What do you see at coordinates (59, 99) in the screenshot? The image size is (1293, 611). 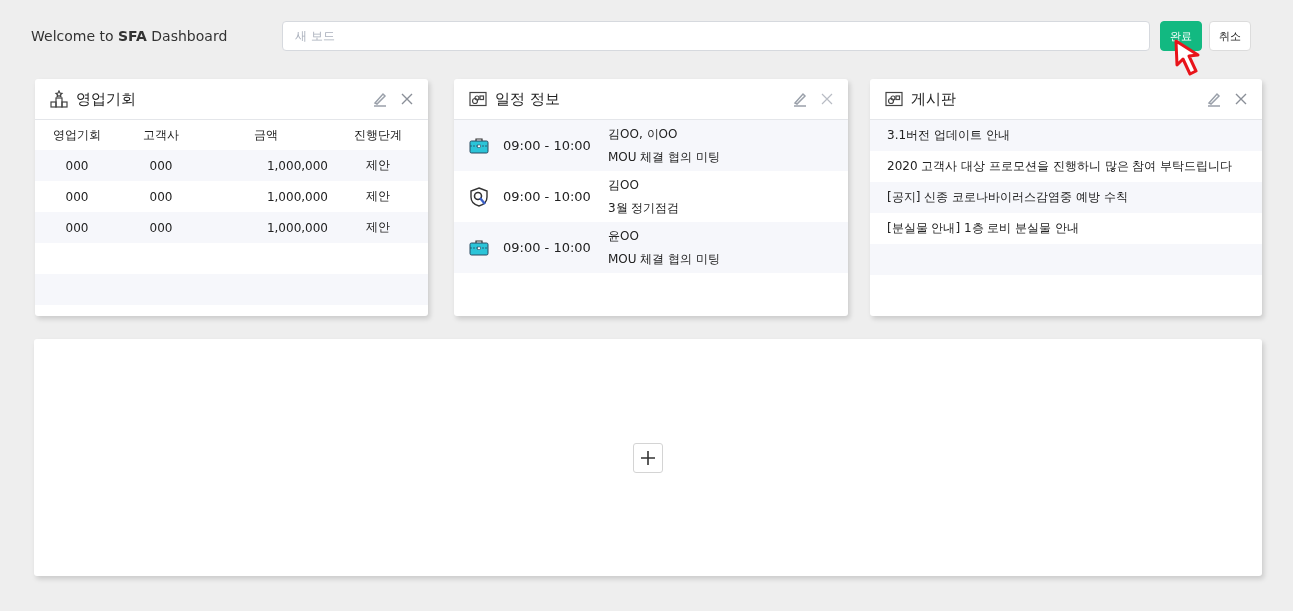 I see `podium-icon` at bounding box center [59, 99].